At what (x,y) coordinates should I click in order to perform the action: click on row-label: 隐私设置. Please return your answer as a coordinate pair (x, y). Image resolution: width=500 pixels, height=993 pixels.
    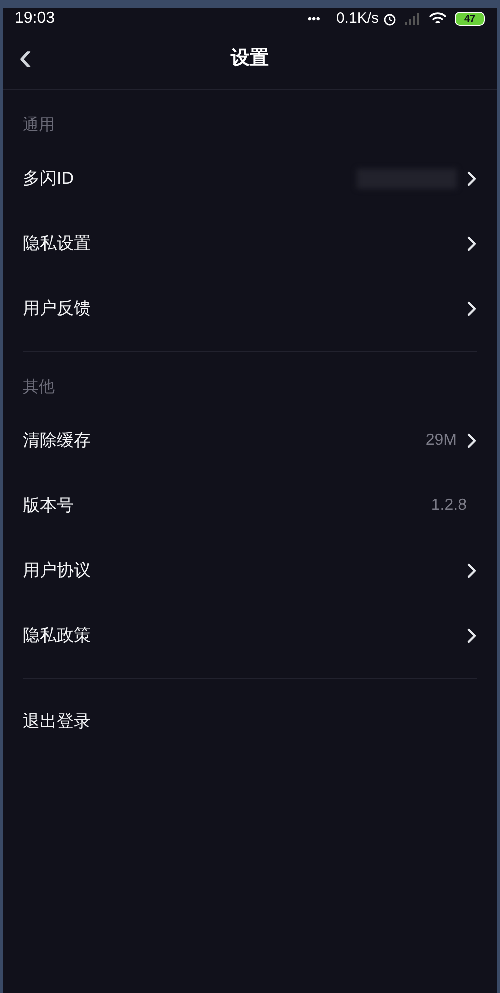
    Looking at the image, I should click on (57, 243).